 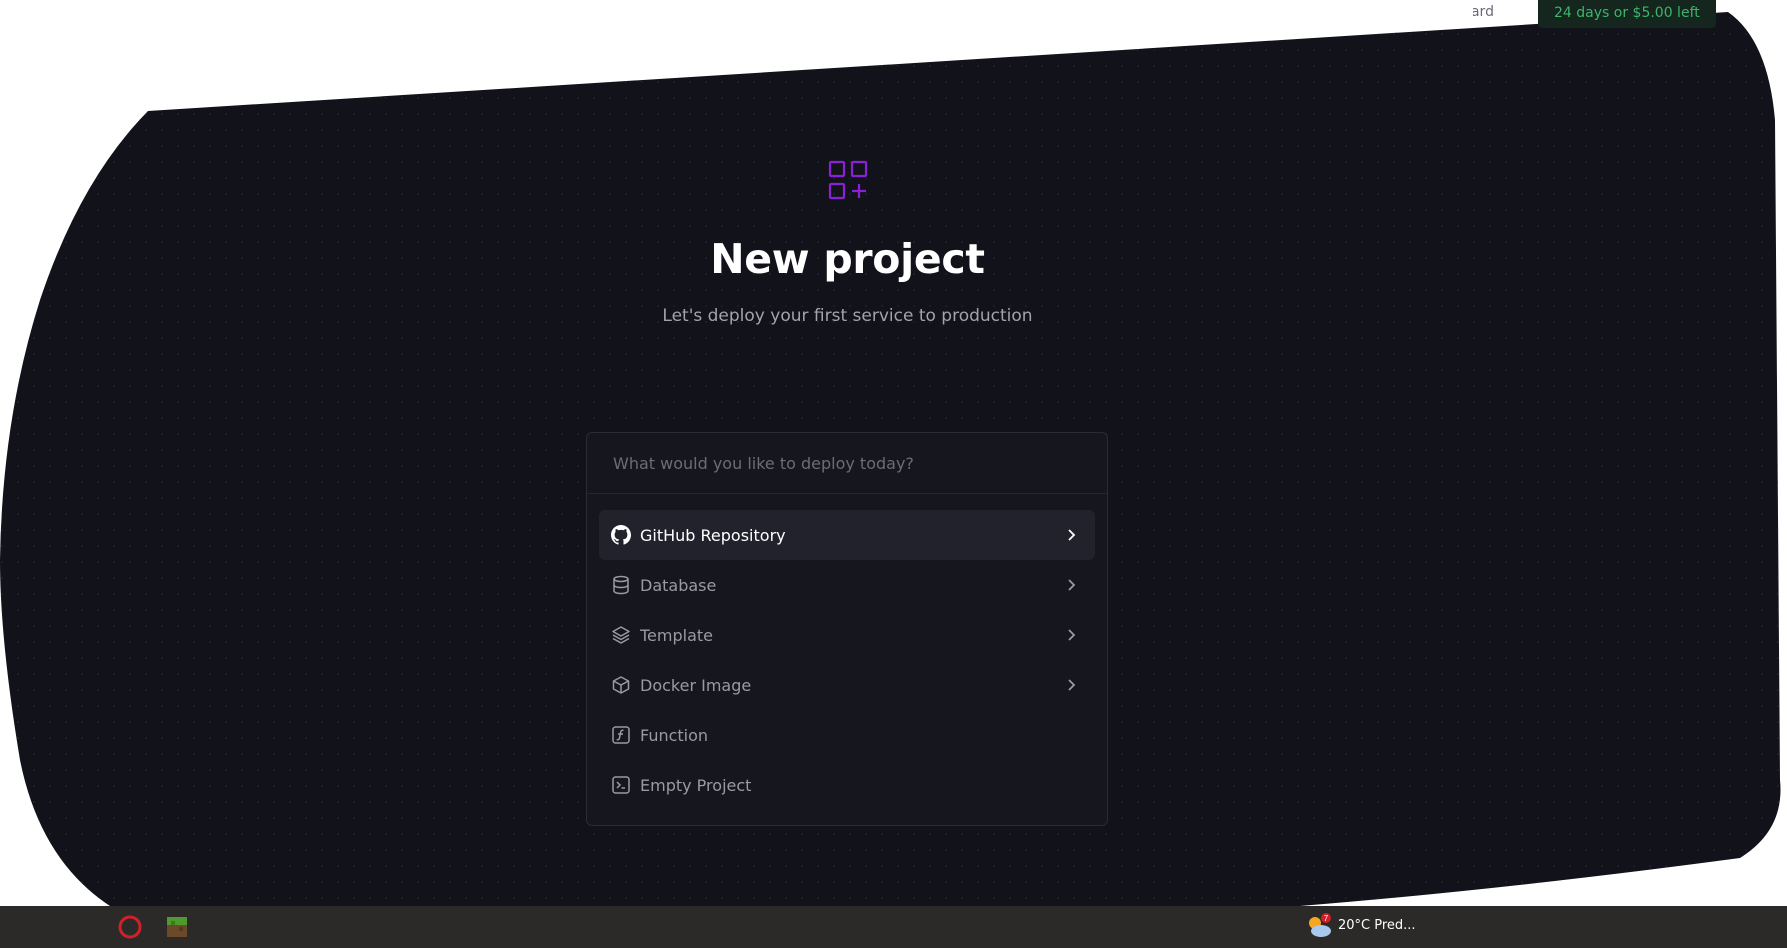 What do you see at coordinates (1319, 926) in the screenshot?
I see `weather-icon: 7` at bounding box center [1319, 926].